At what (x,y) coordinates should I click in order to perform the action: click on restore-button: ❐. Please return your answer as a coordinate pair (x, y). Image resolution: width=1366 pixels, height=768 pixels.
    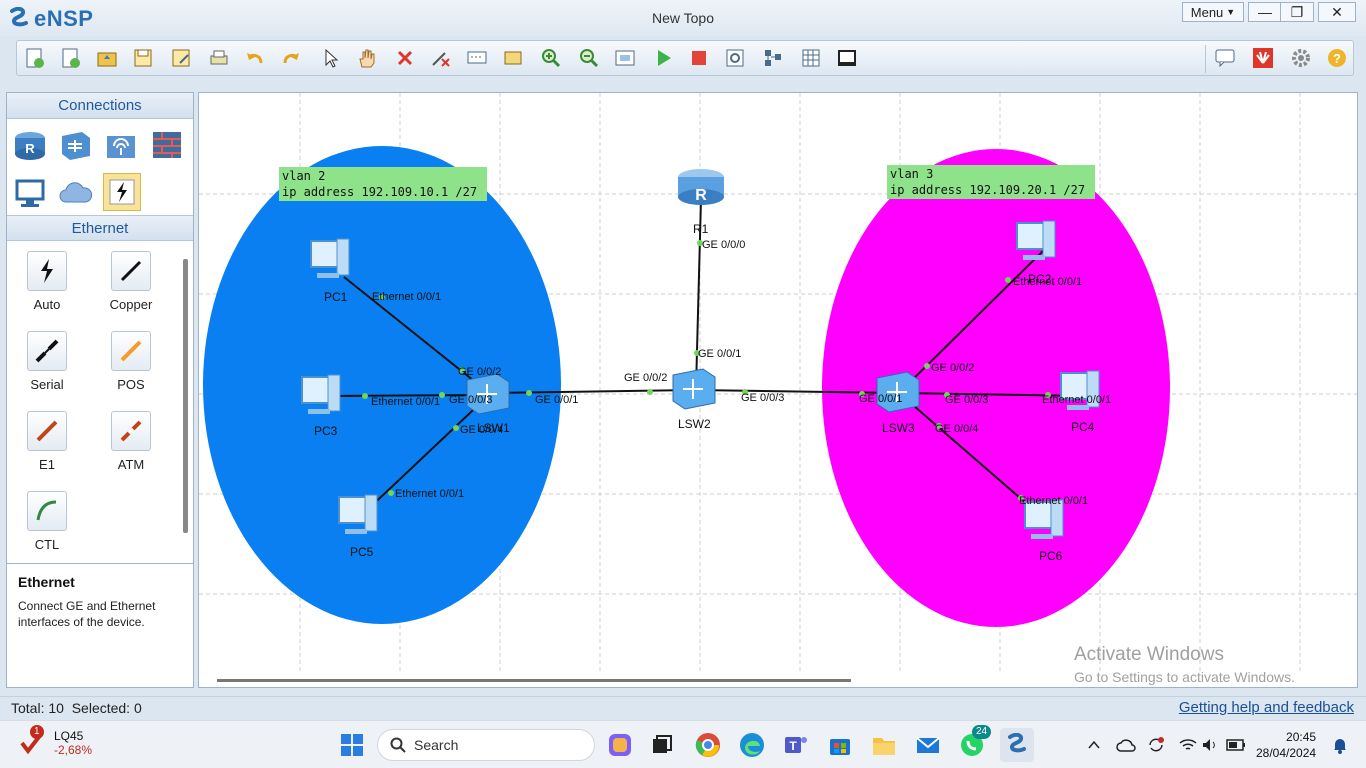
    Looking at the image, I should click on (1297, 12).